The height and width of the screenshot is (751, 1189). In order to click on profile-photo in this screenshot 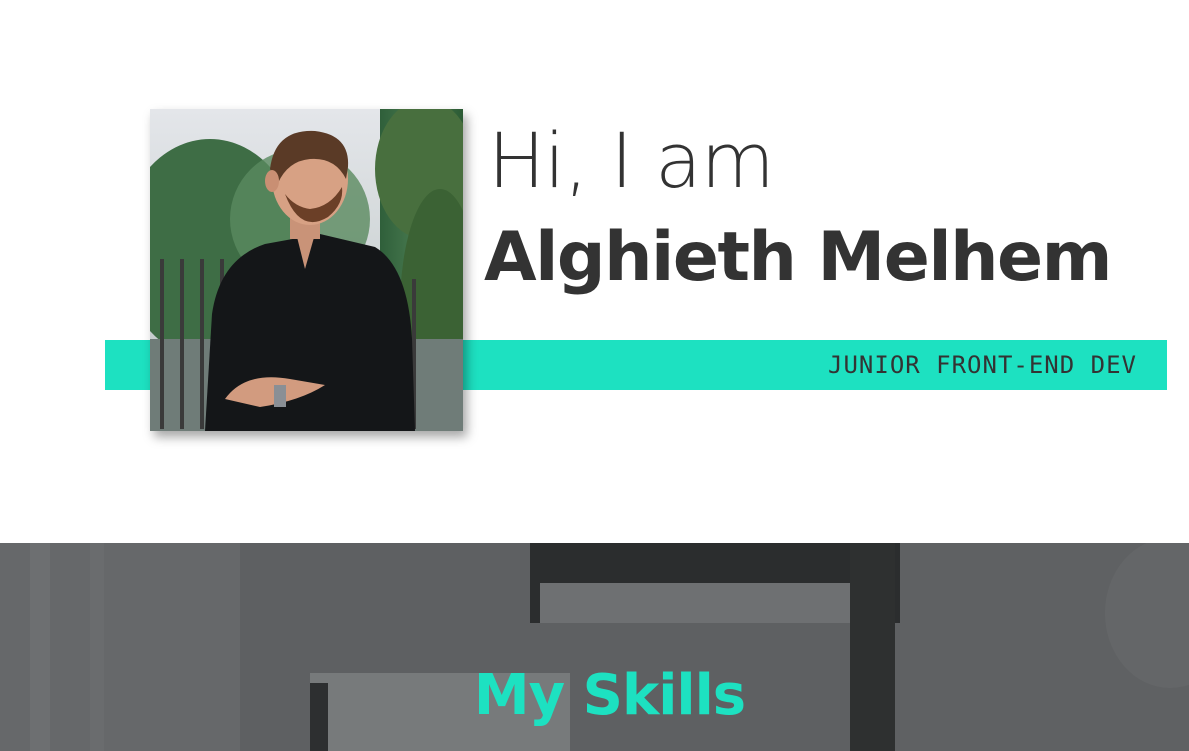, I will do `click(306, 270)`.